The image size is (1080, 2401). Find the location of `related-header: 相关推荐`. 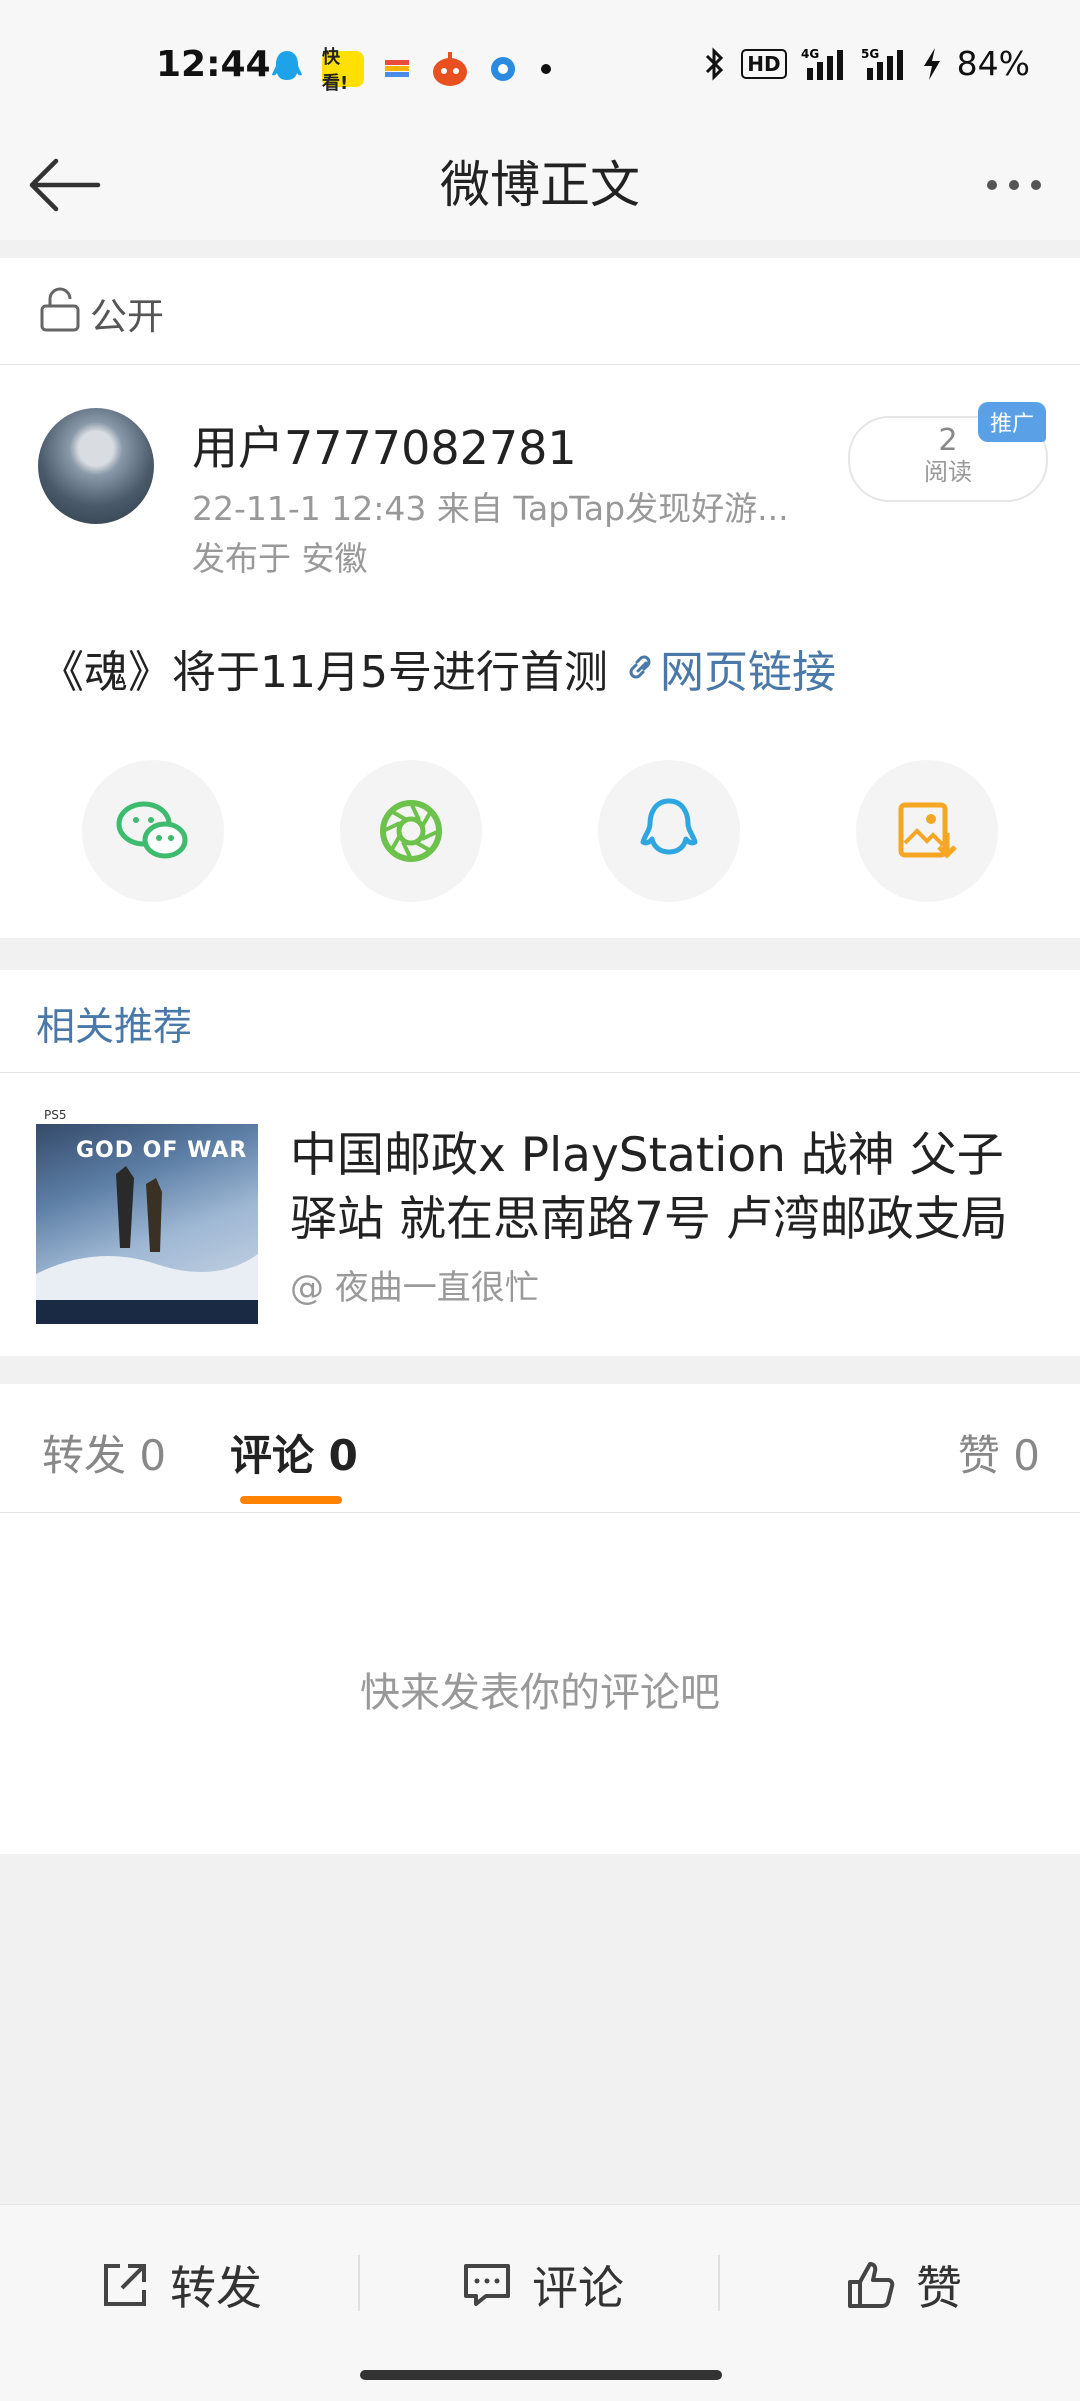

related-header: 相关推荐 is located at coordinates (540, 1021).